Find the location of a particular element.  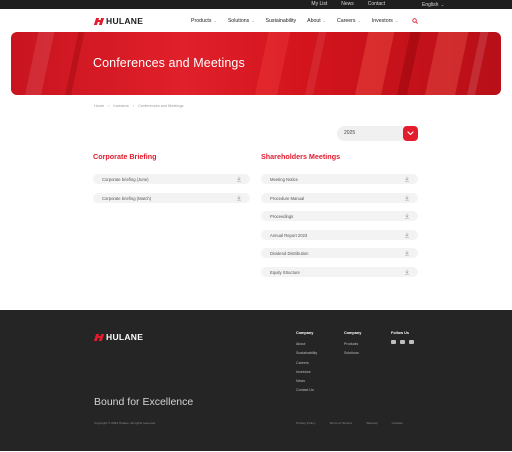

utility-link-contact: Contact is located at coordinates (376, 4).